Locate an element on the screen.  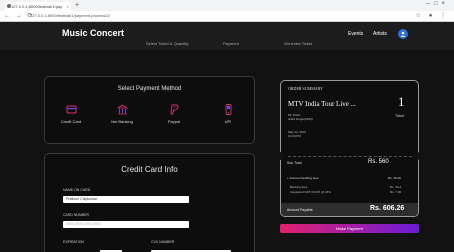
step-generate-ticket: Generate Ticket is located at coordinates (298, 43).